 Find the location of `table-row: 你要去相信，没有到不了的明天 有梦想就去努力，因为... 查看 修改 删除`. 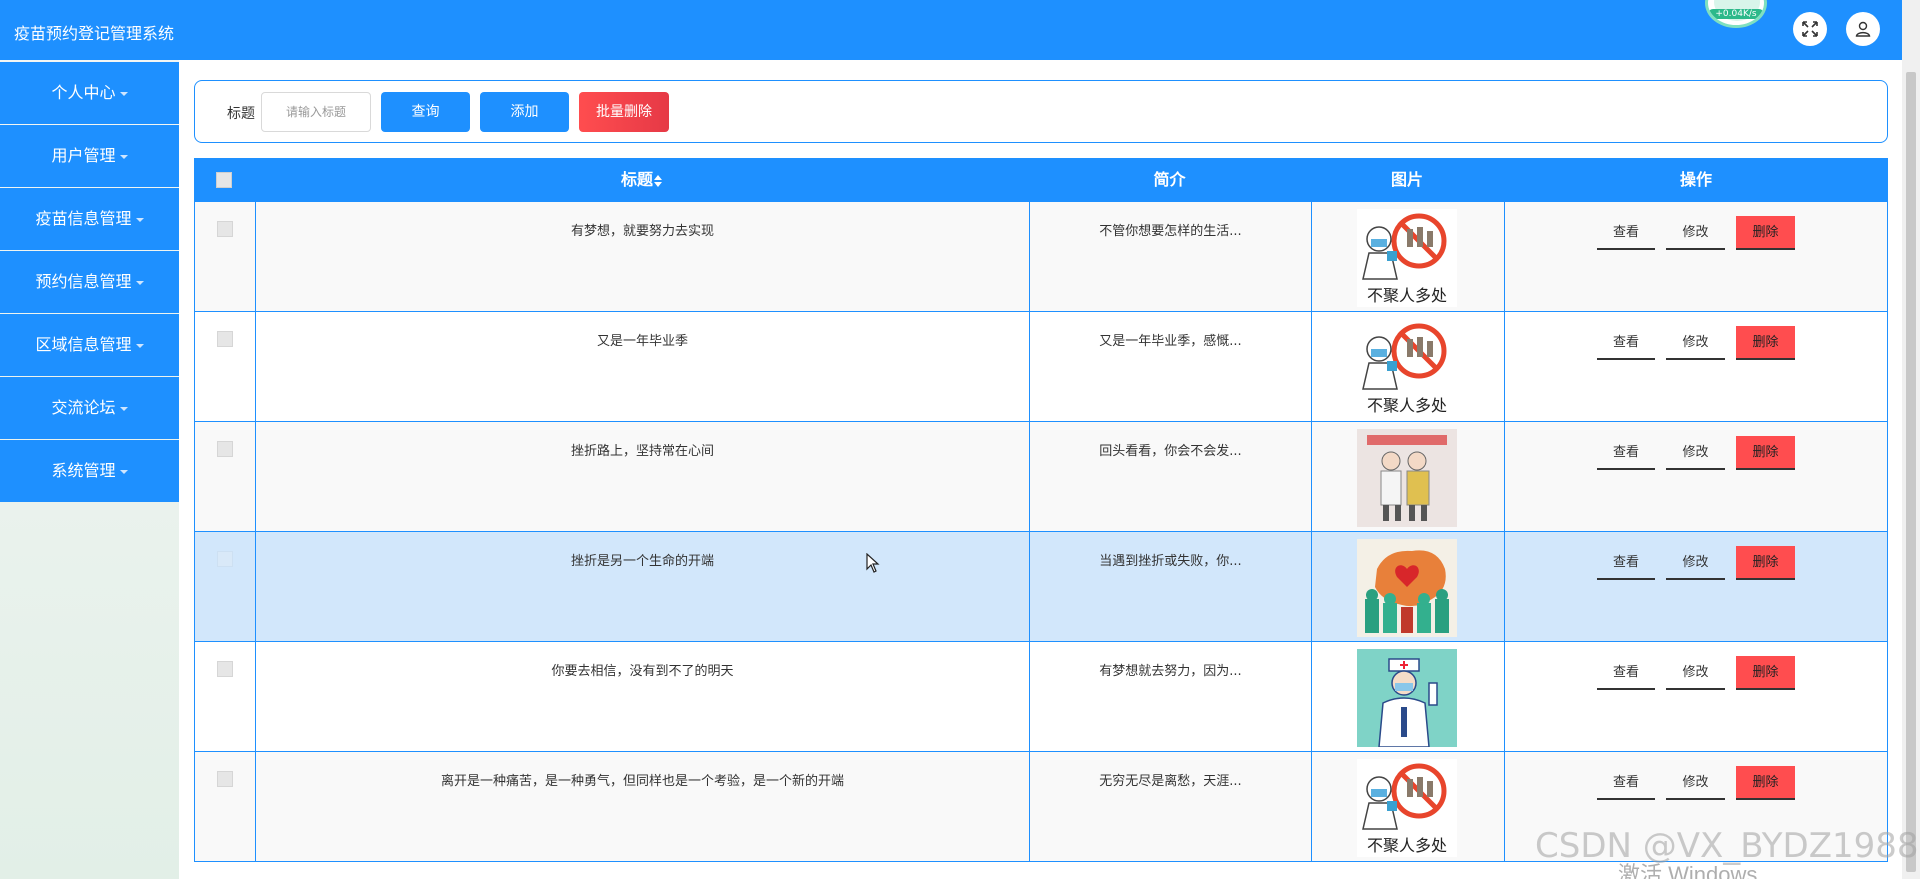

table-row: 你要去相信，没有到不了的明天 有梦想就去努力，因为... 查看 修改 删除 is located at coordinates (1041, 697).